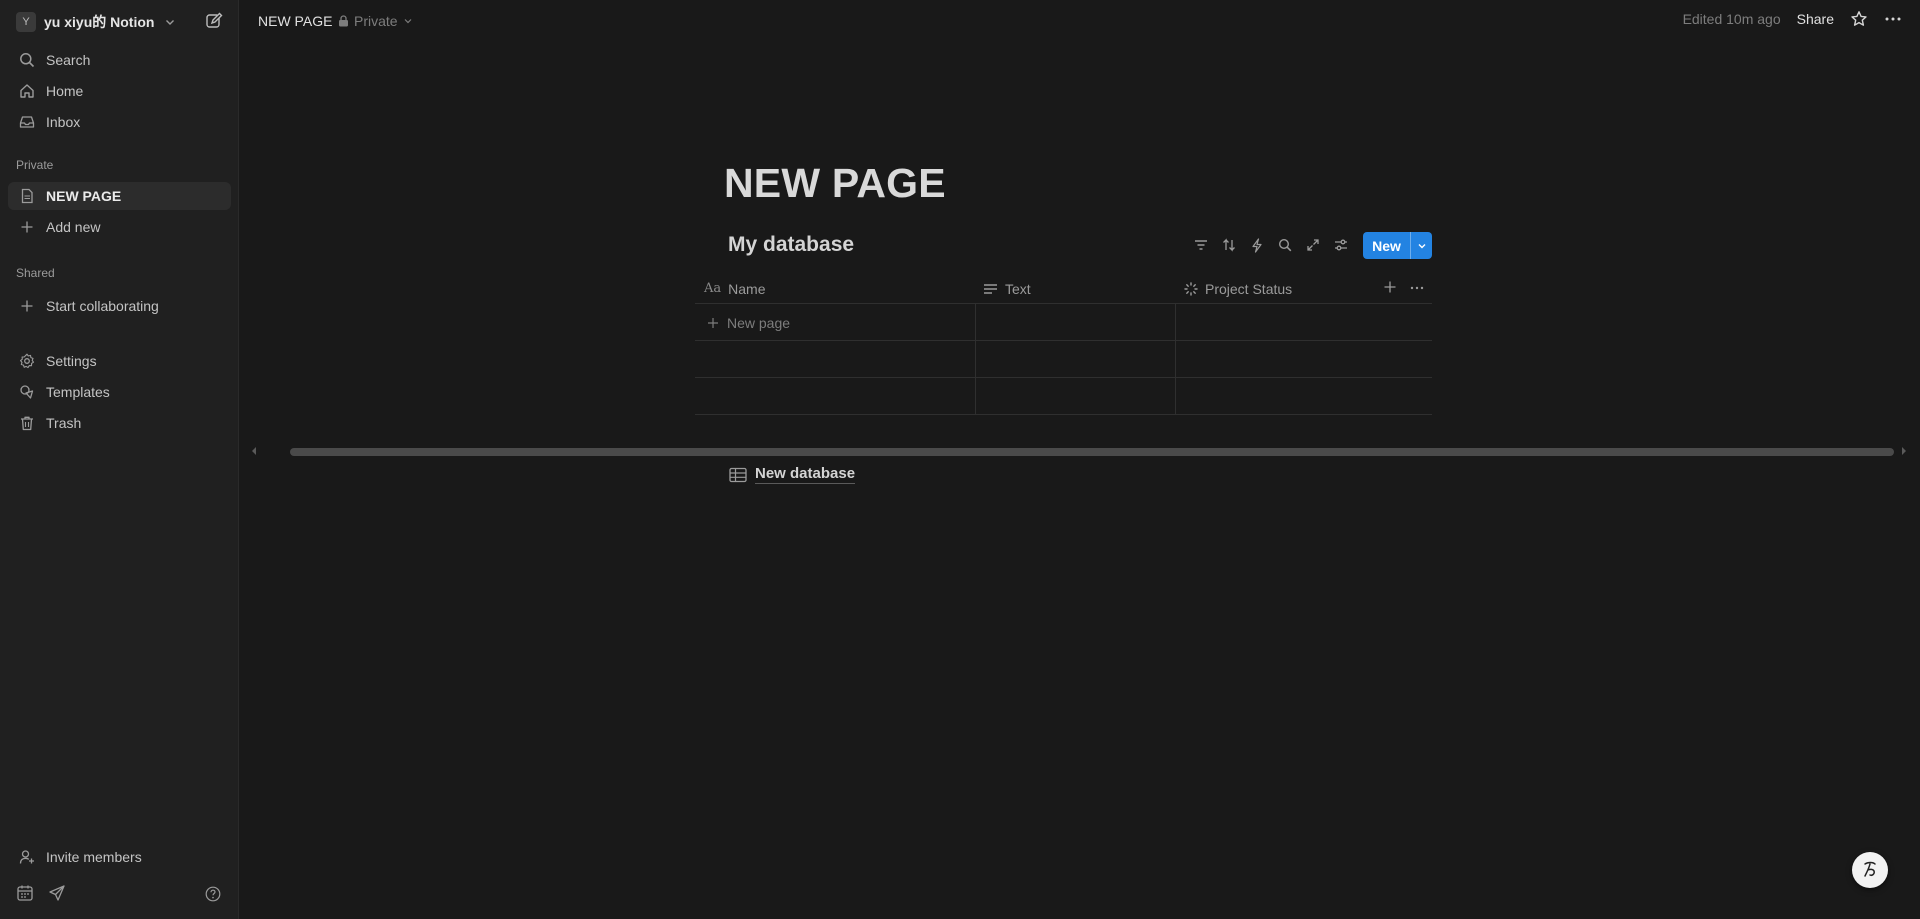 This screenshot has height=919, width=1920. What do you see at coordinates (35, 165) in the screenshot?
I see `sidebar-section-private: Private` at bounding box center [35, 165].